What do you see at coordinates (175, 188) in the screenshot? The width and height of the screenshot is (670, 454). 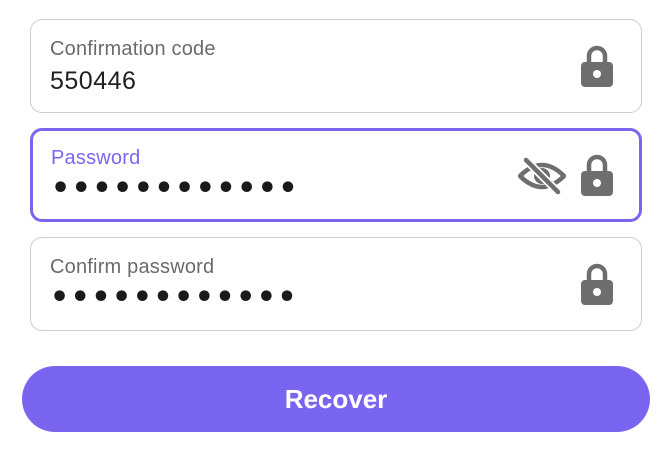 I see `password-input: ••••••••••••` at bounding box center [175, 188].